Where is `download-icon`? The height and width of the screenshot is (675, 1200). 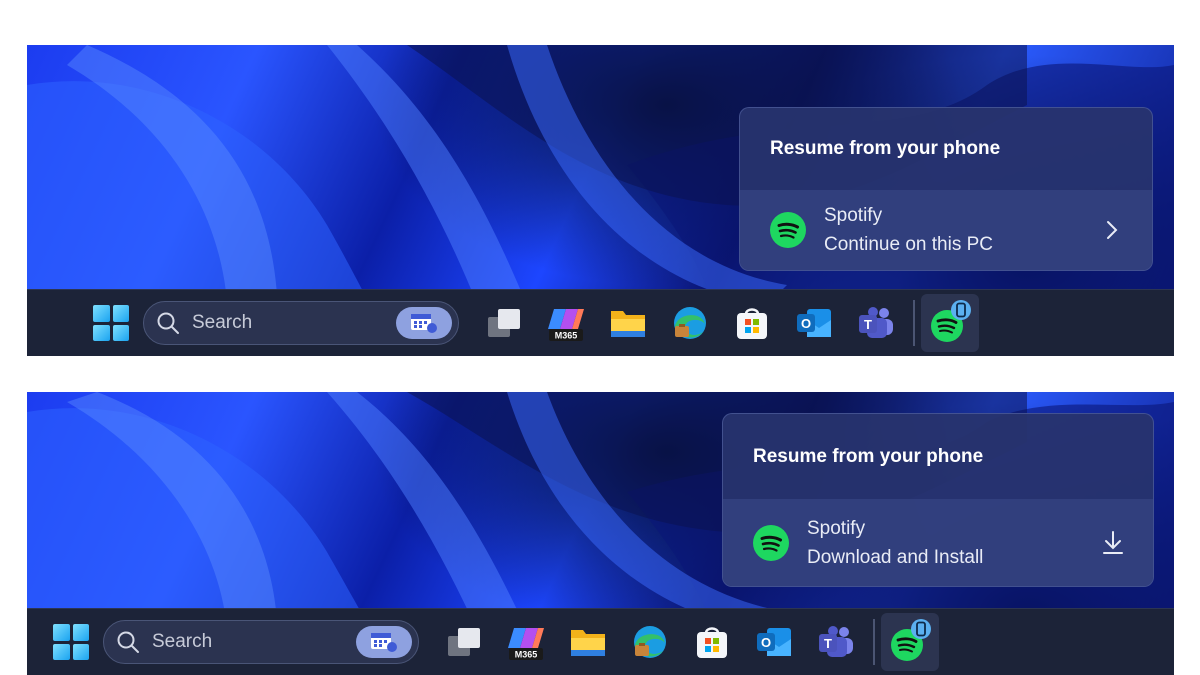 download-icon is located at coordinates (1113, 543).